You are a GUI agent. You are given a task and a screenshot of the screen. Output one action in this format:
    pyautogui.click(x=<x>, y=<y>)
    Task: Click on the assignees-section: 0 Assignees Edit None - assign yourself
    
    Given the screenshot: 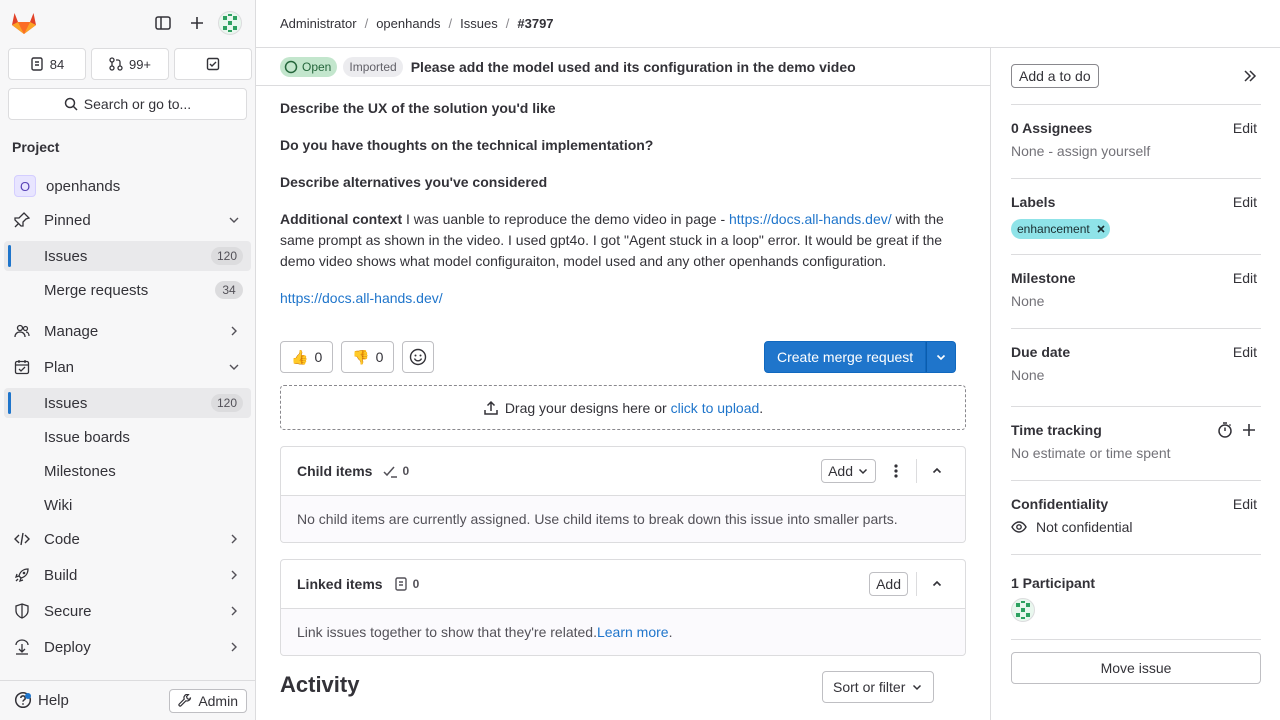 What is the action you would take?
    pyautogui.click(x=1136, y=142)
    